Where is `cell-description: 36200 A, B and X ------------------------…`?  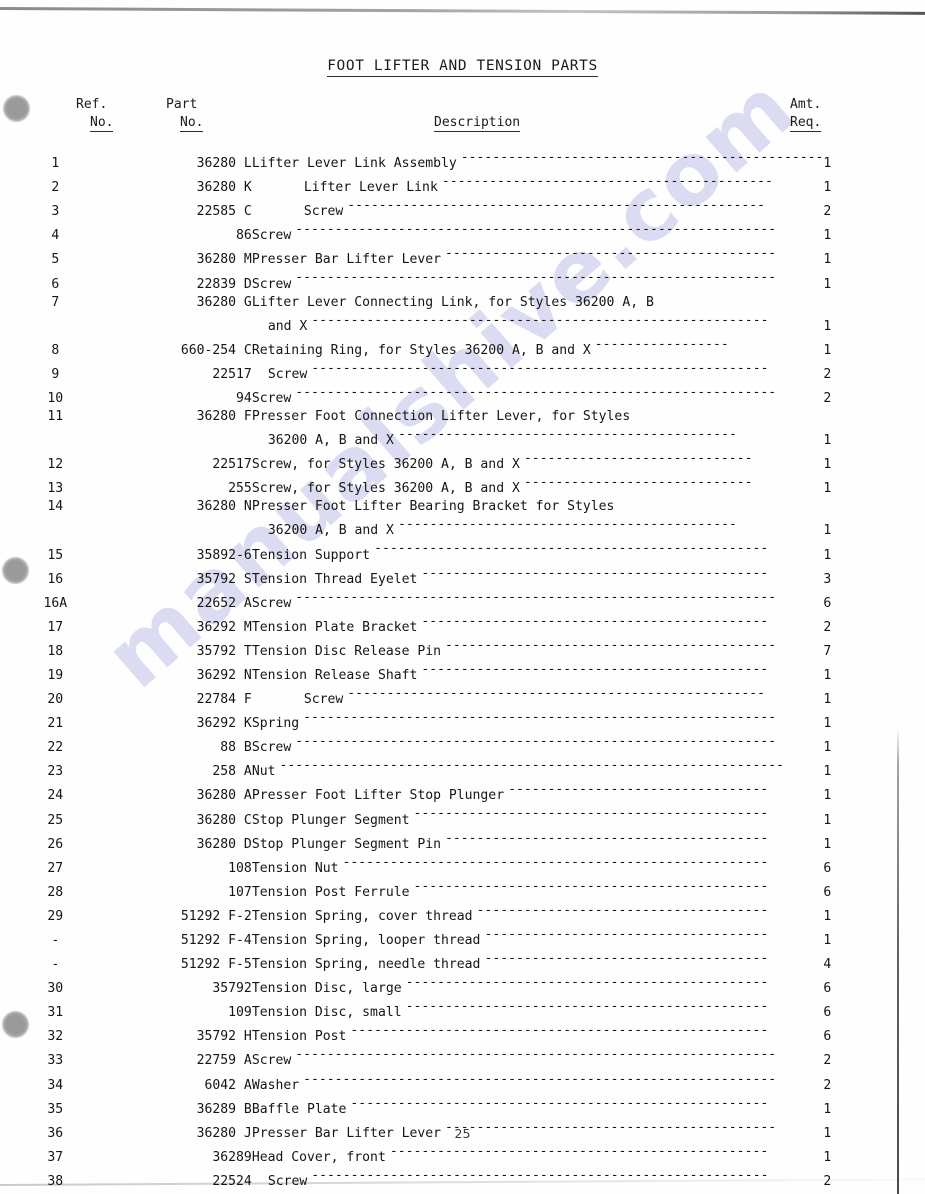 cell-description: 36200 A, B and X ------------------------… is located at coordinates (538, 528).